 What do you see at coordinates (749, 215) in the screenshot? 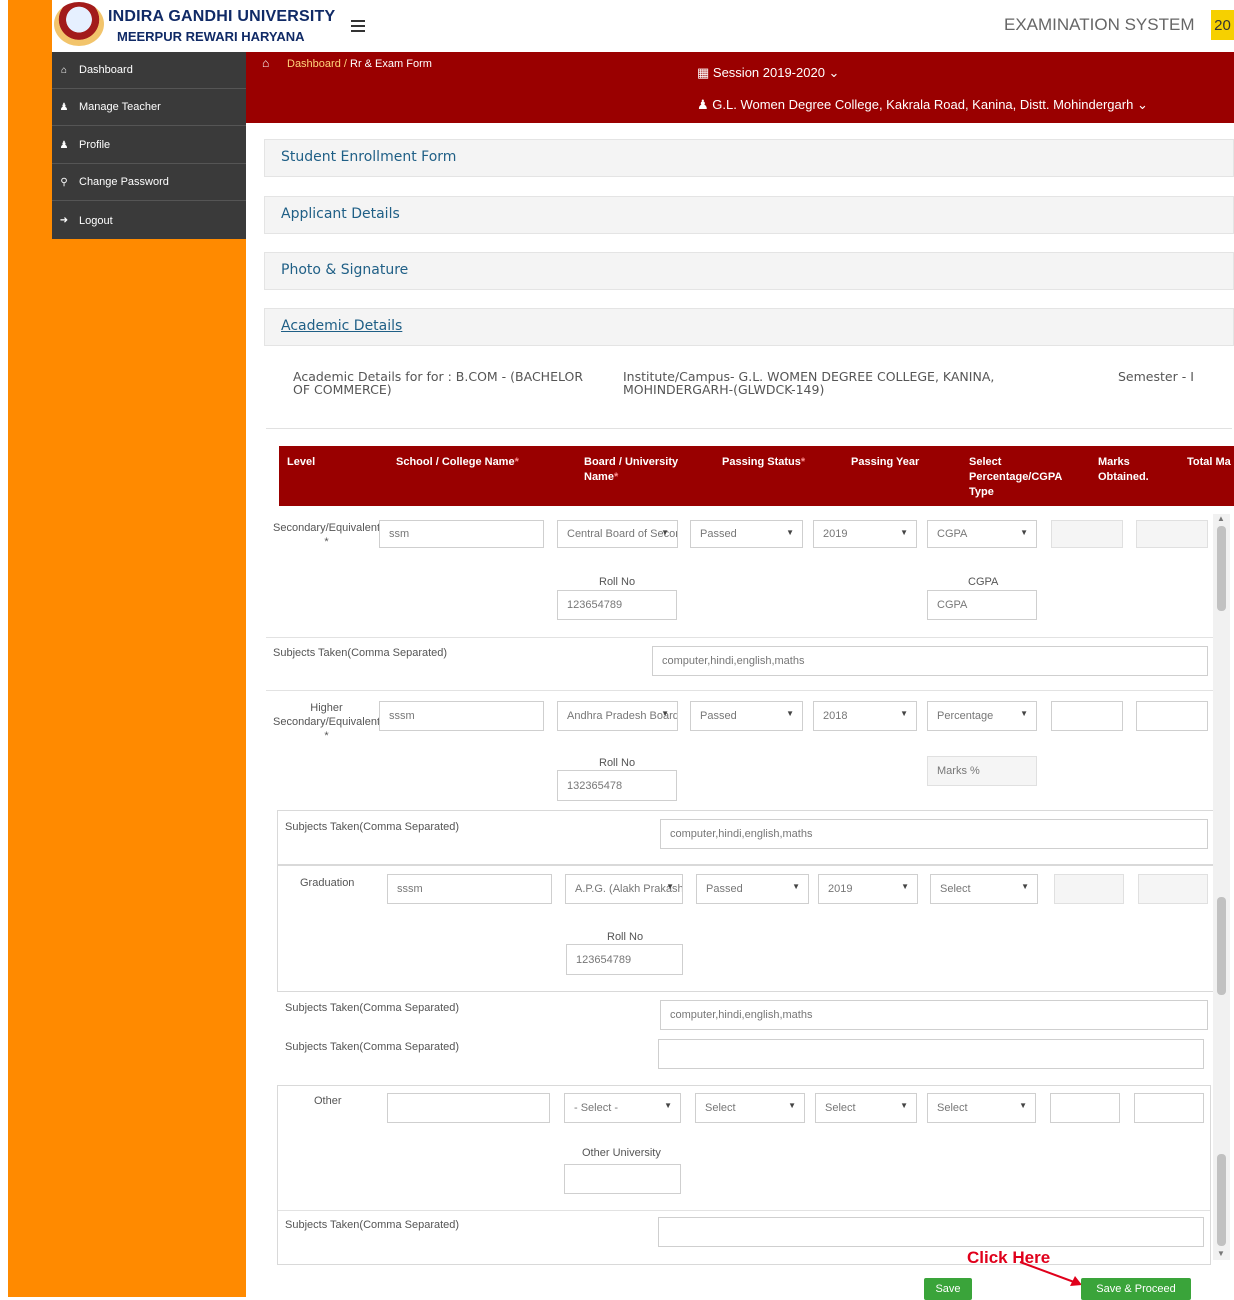
I see `panel-applicant-details: Applicant Details` at bounding box center [749, 215].